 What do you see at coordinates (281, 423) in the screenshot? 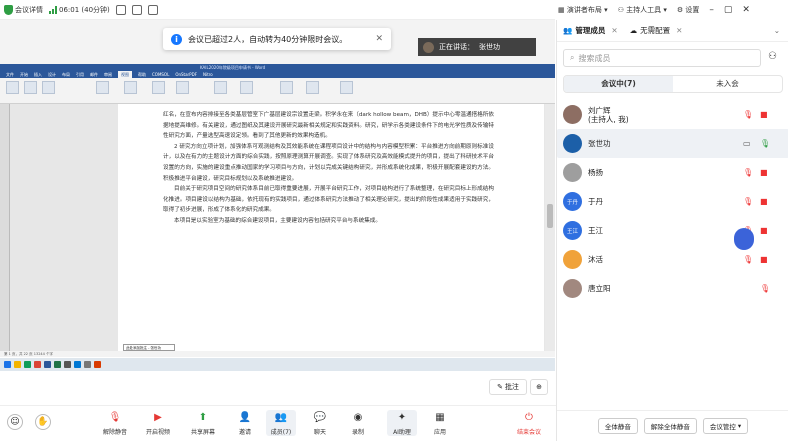
I see `members-button: 👥 成员(7)` at bounding box center [281, 423].